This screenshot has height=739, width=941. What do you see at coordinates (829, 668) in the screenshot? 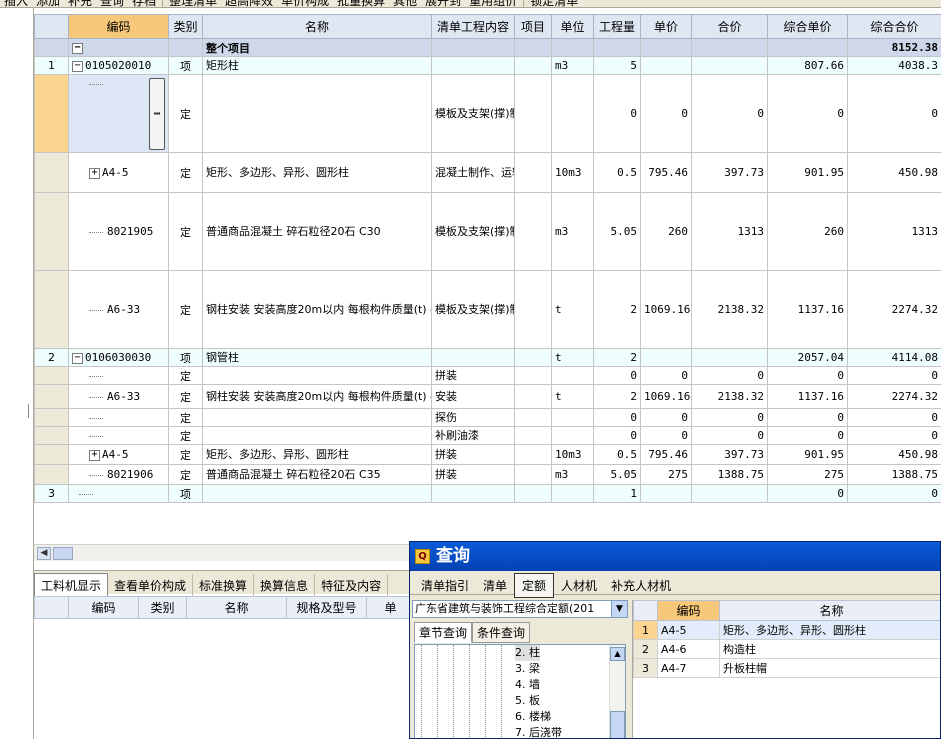
I see `result-name: 升板柱帽` at bounding box center [829, 668].